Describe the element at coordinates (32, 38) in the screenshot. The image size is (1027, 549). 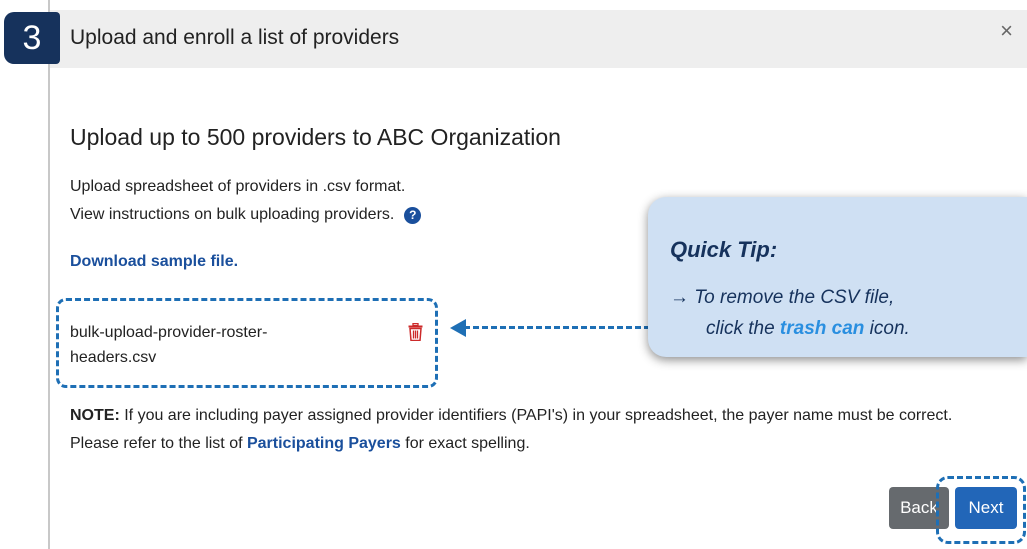
I see `step-number-badge: 3` at that location.